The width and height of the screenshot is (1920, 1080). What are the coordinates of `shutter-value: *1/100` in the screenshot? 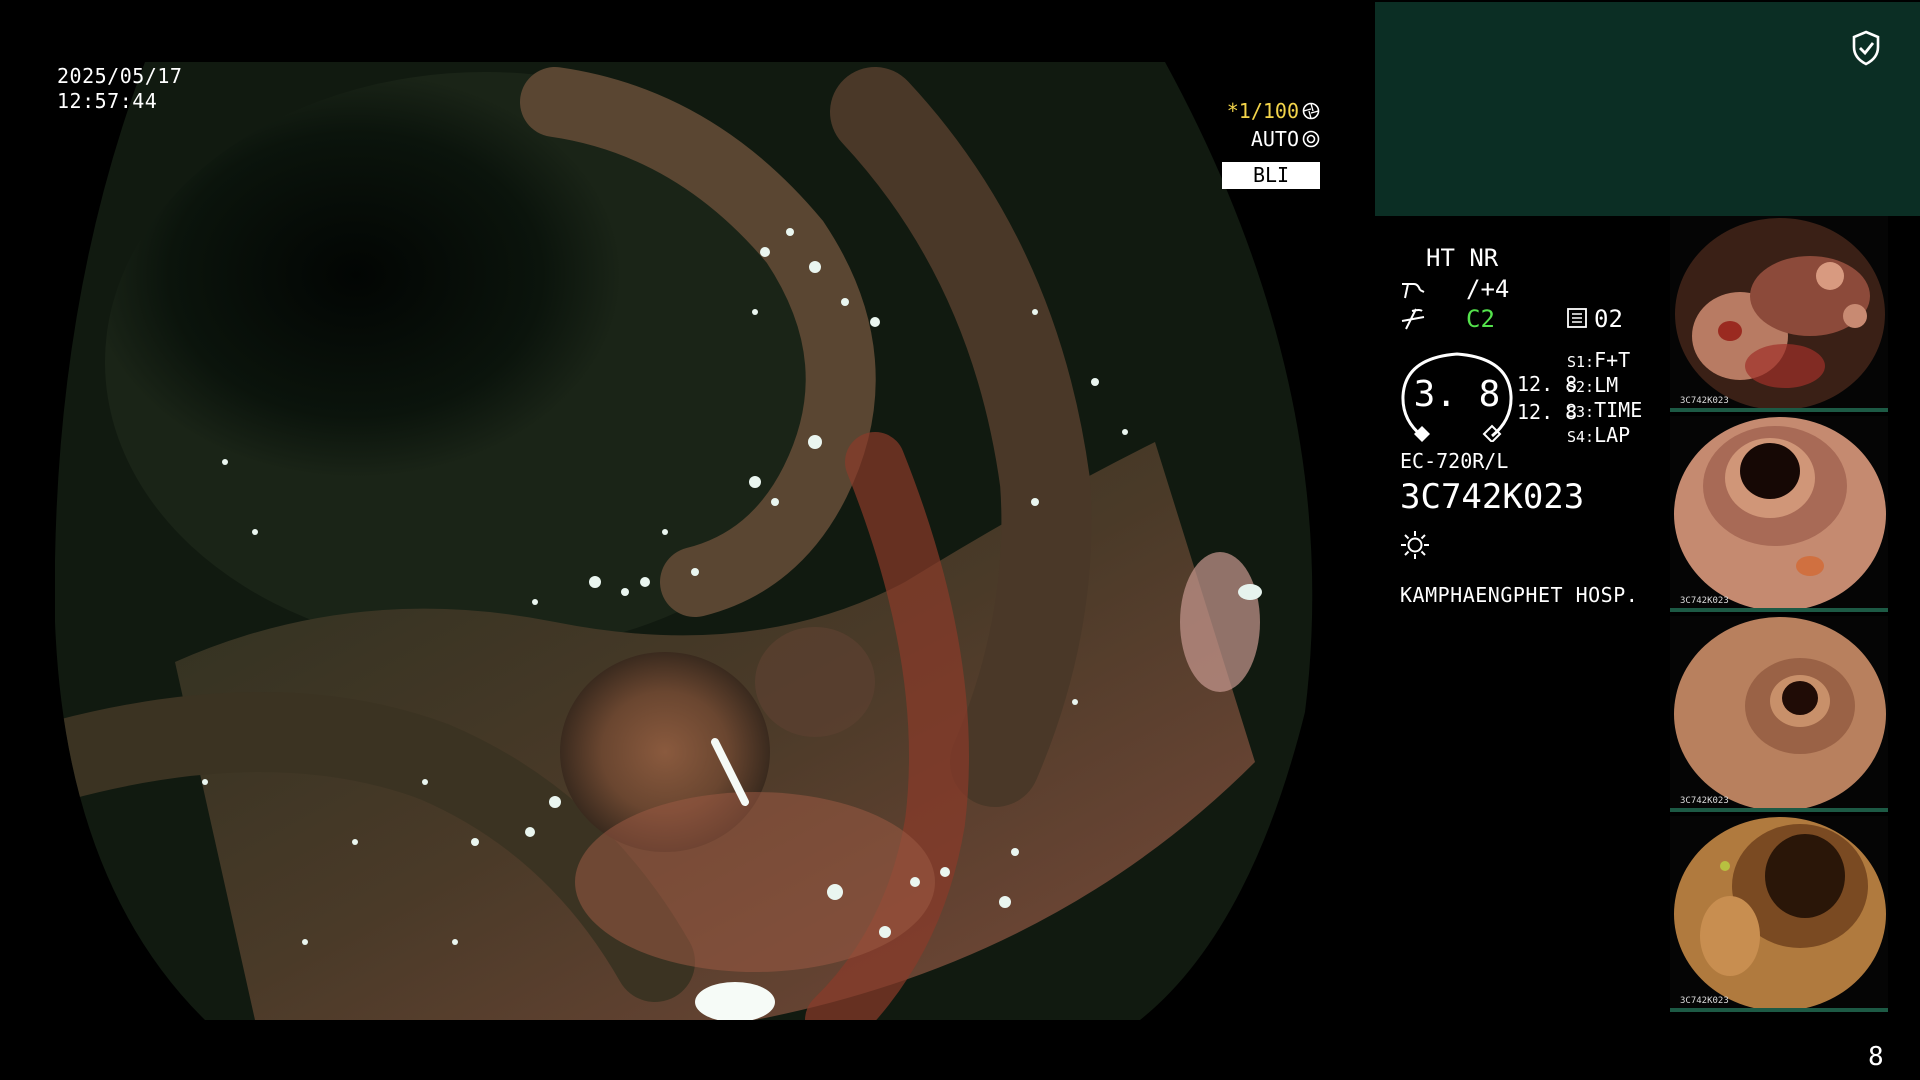 It's located at (1262, 111).